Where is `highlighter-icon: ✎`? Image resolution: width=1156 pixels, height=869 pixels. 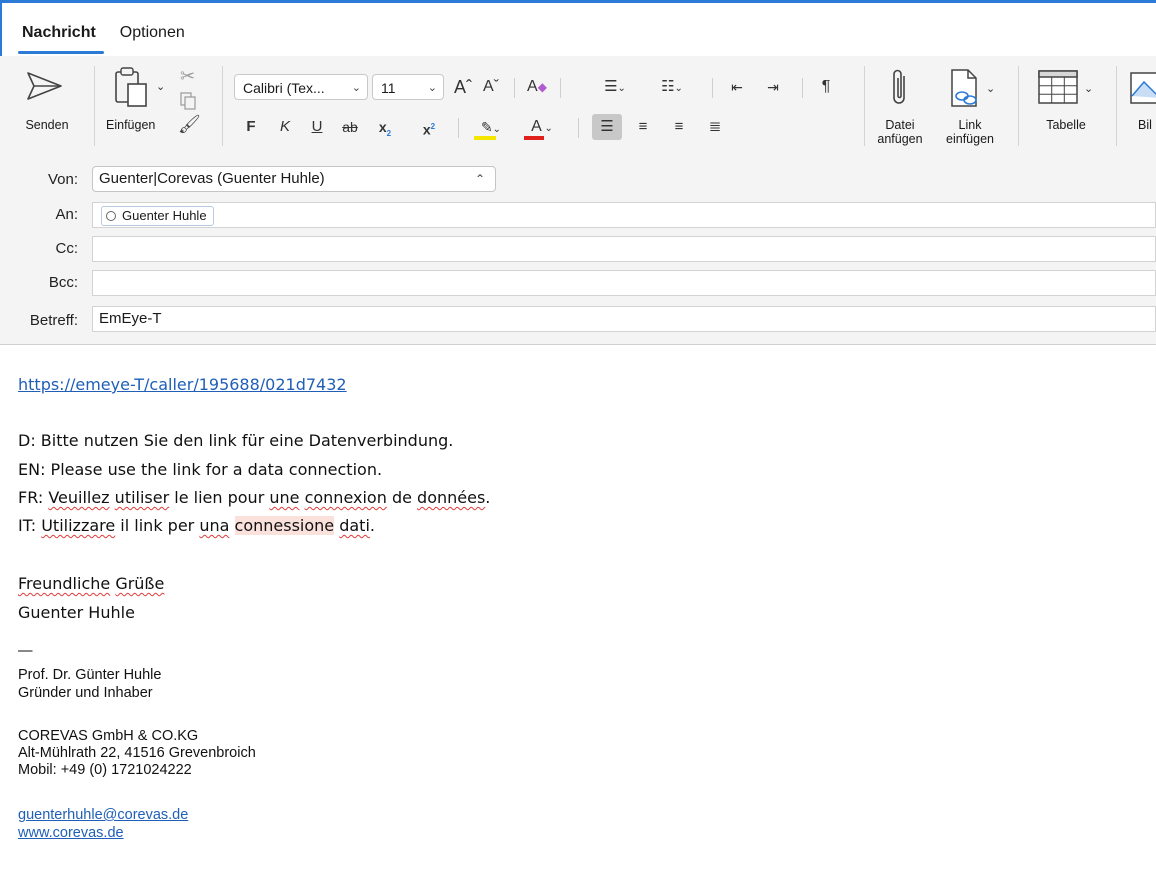
highlighter-icon: ✎ is located at coordinates (486, 127).